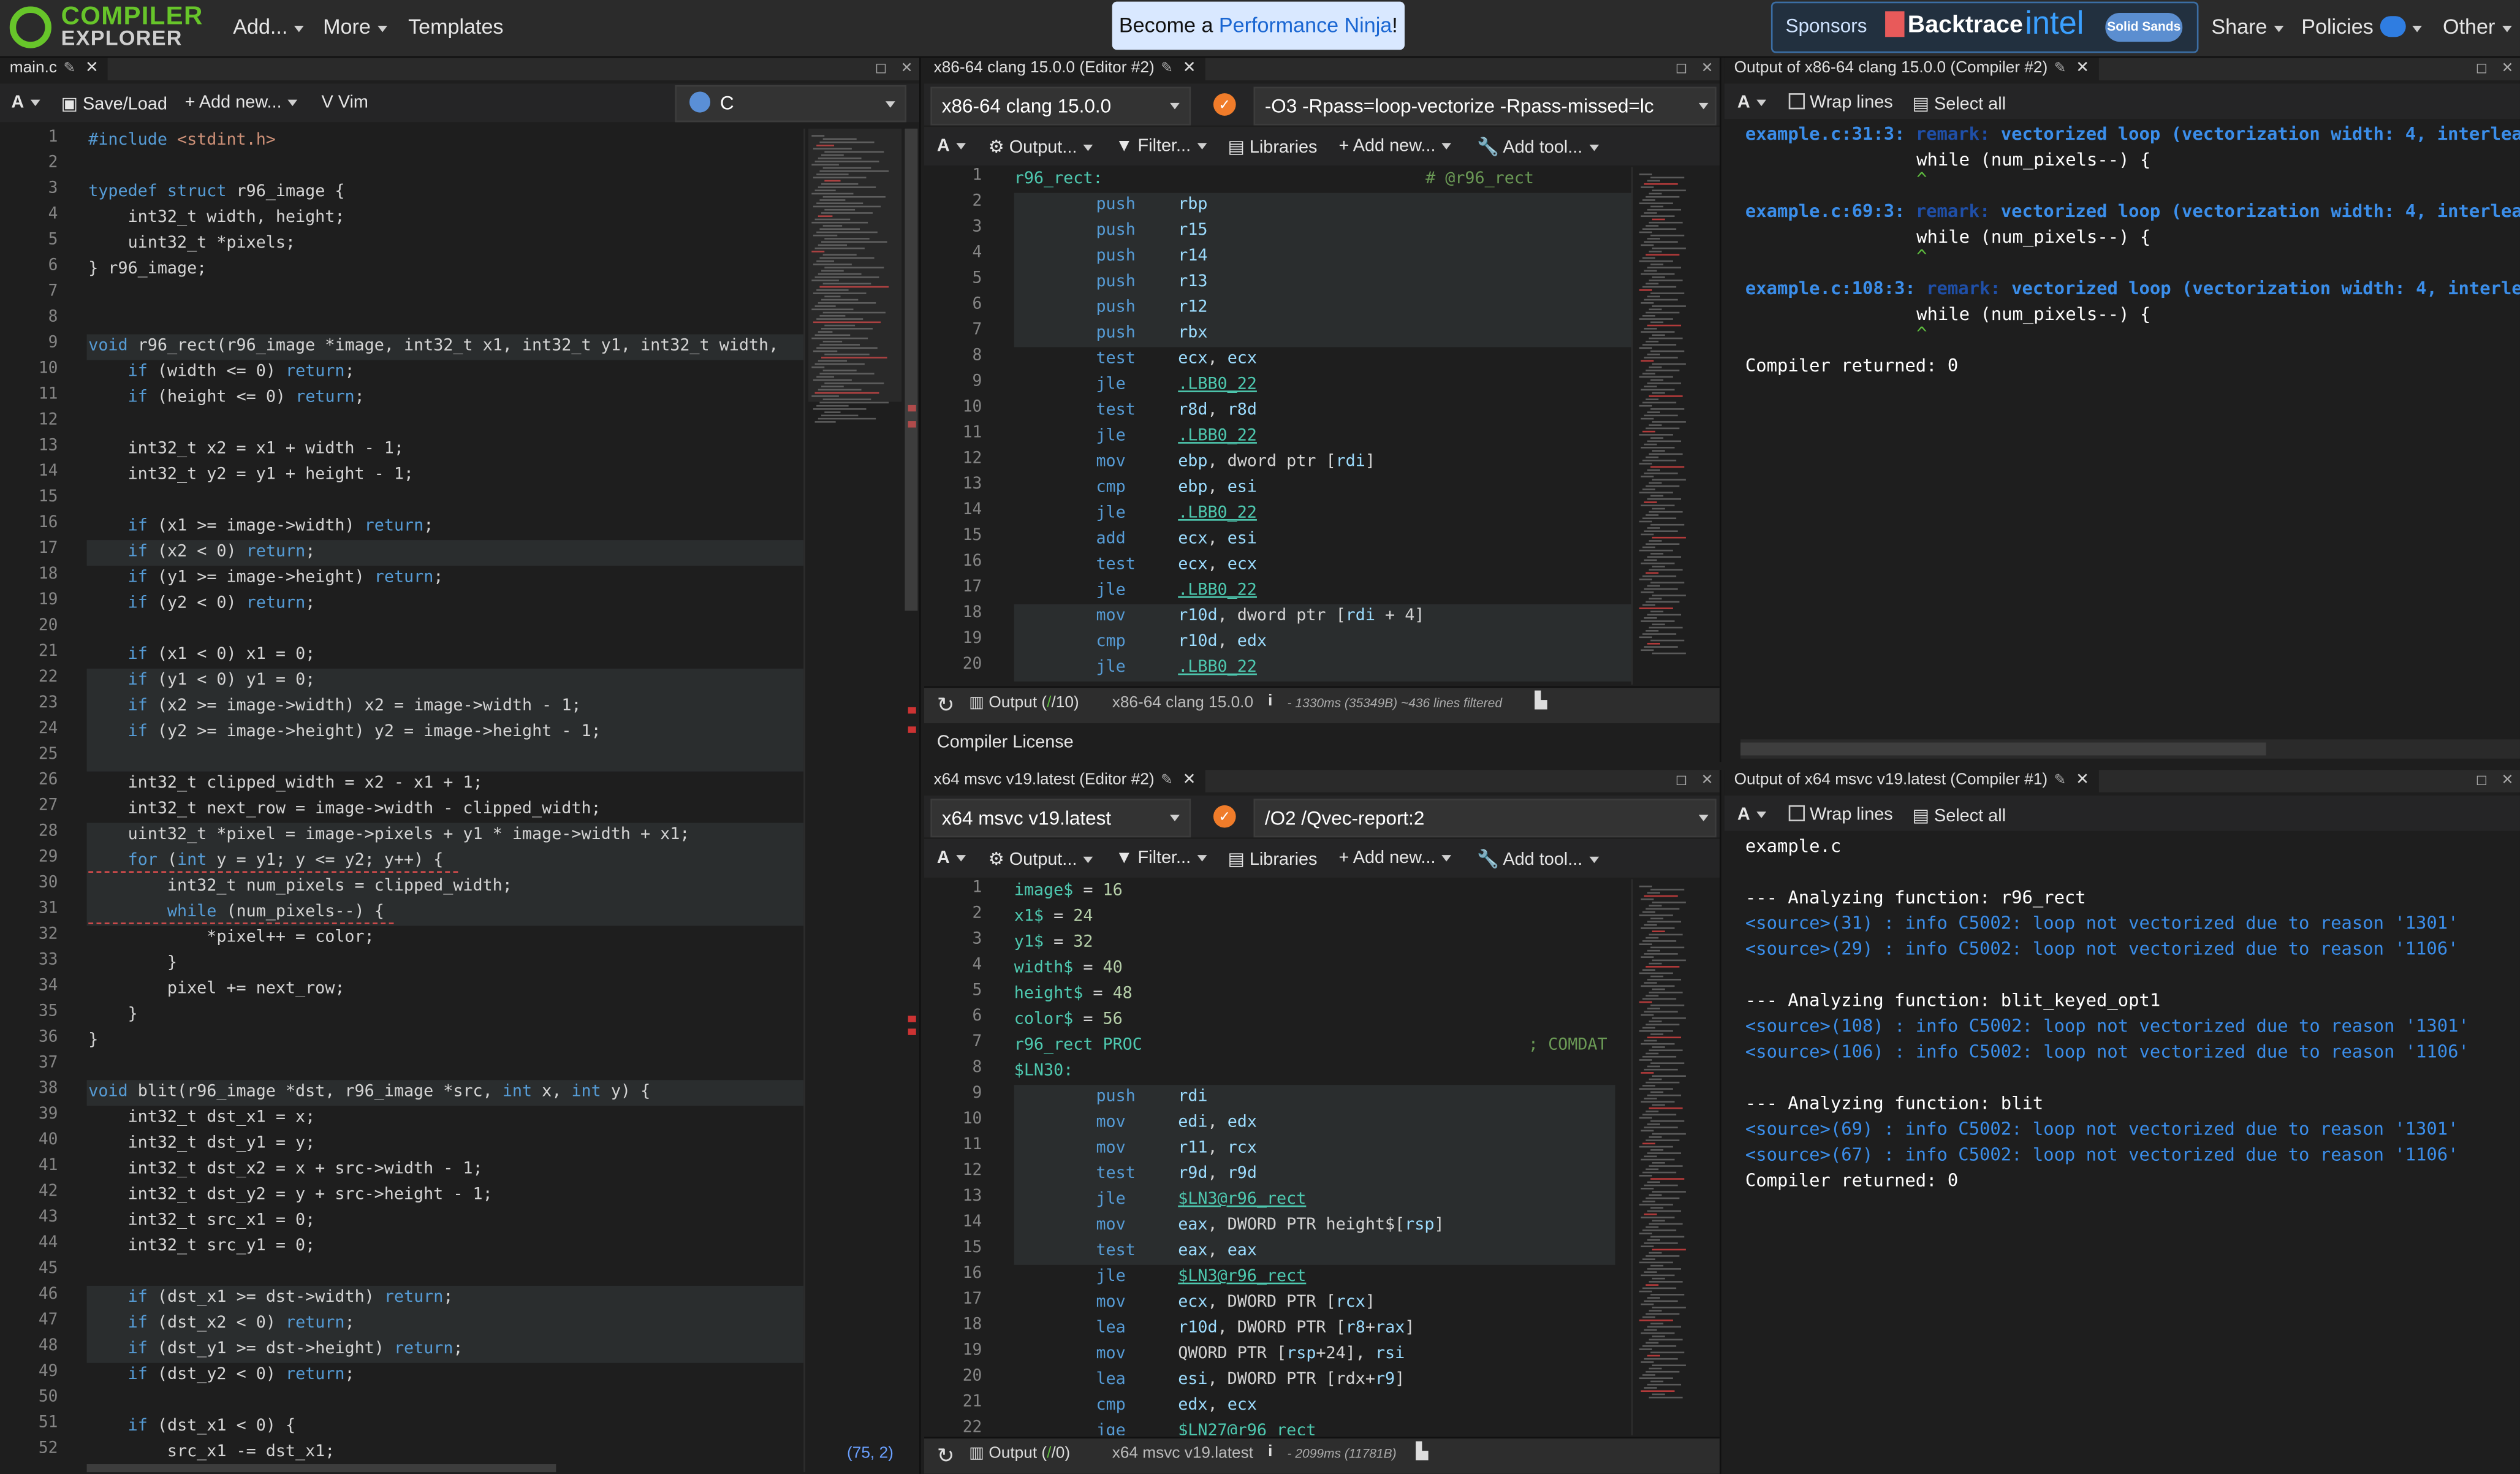 This screenshot has width=2520, height=1474. Describe the element at coordinates (1206, 1428) in the screenshot. I see `asm-line: jge $LN27@r96_rect` at that location.